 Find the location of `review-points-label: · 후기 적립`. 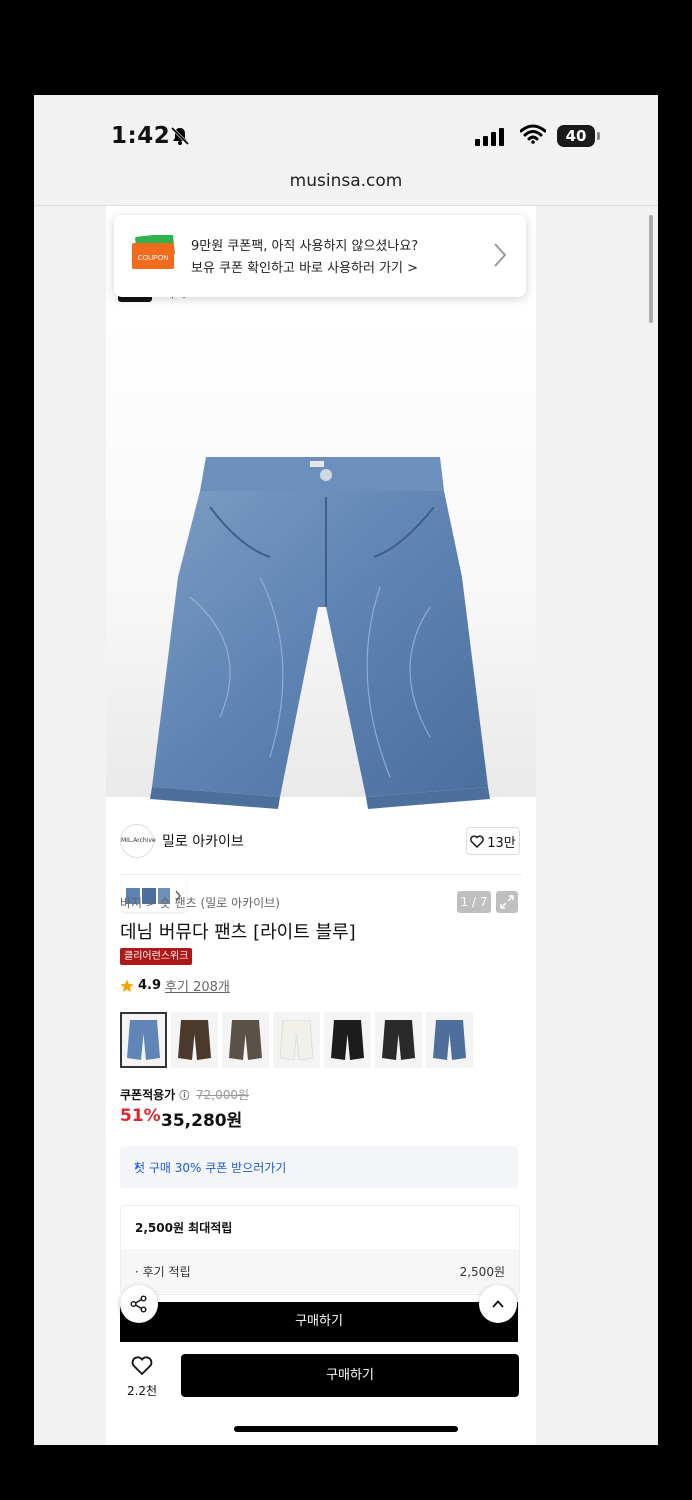

review-points-label: · 후기 적립 is located at coordinates (163, 1272).